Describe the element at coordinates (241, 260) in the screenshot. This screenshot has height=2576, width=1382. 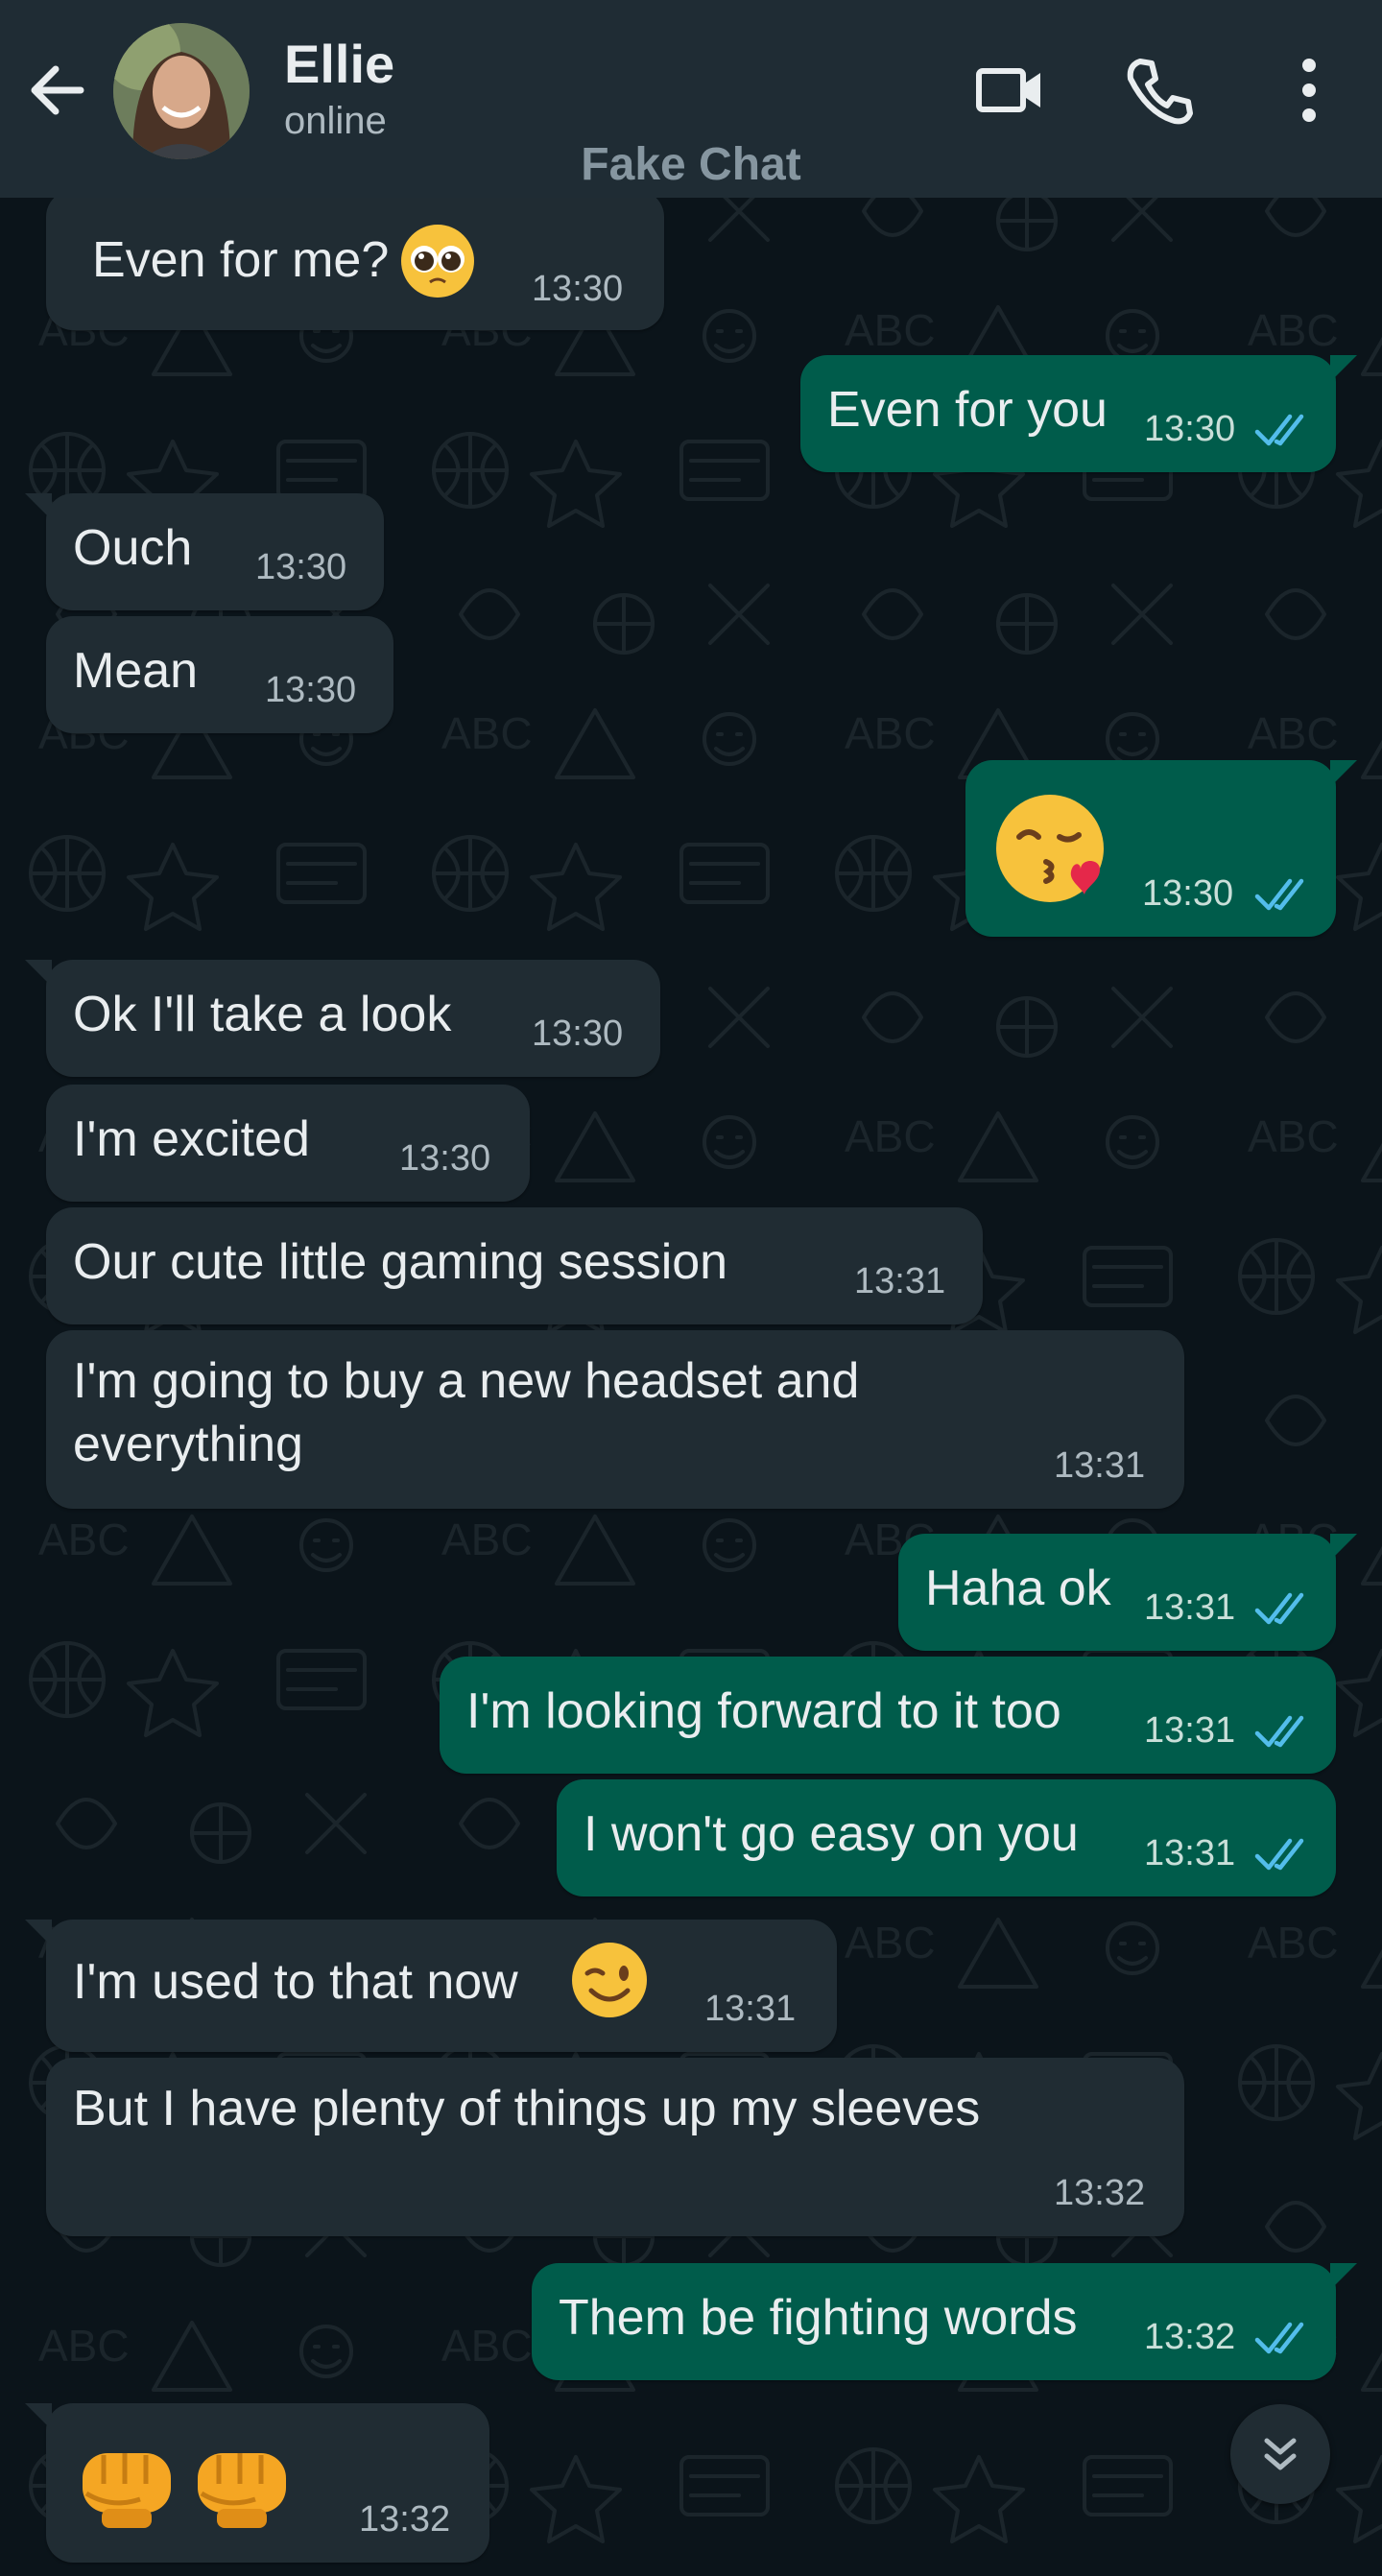
I see `message-text: Even for me?` at that location.